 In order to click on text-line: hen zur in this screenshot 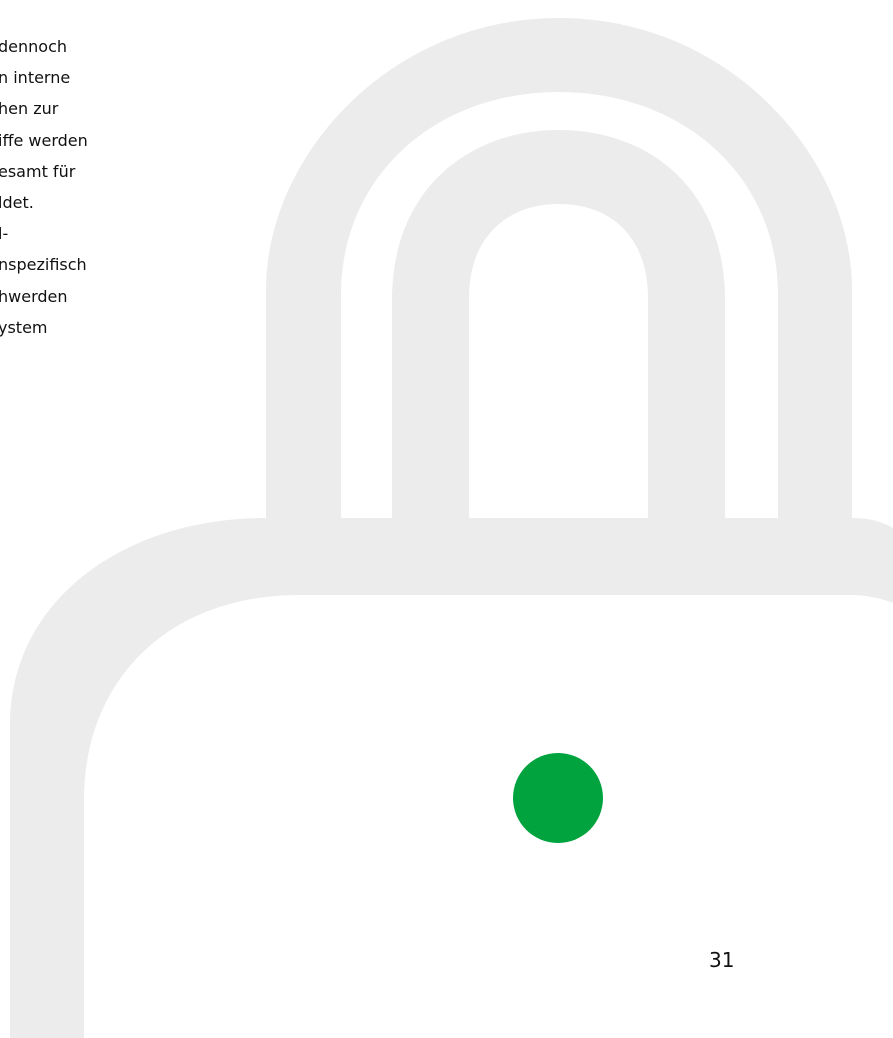, I will do `click(29, 109)`.